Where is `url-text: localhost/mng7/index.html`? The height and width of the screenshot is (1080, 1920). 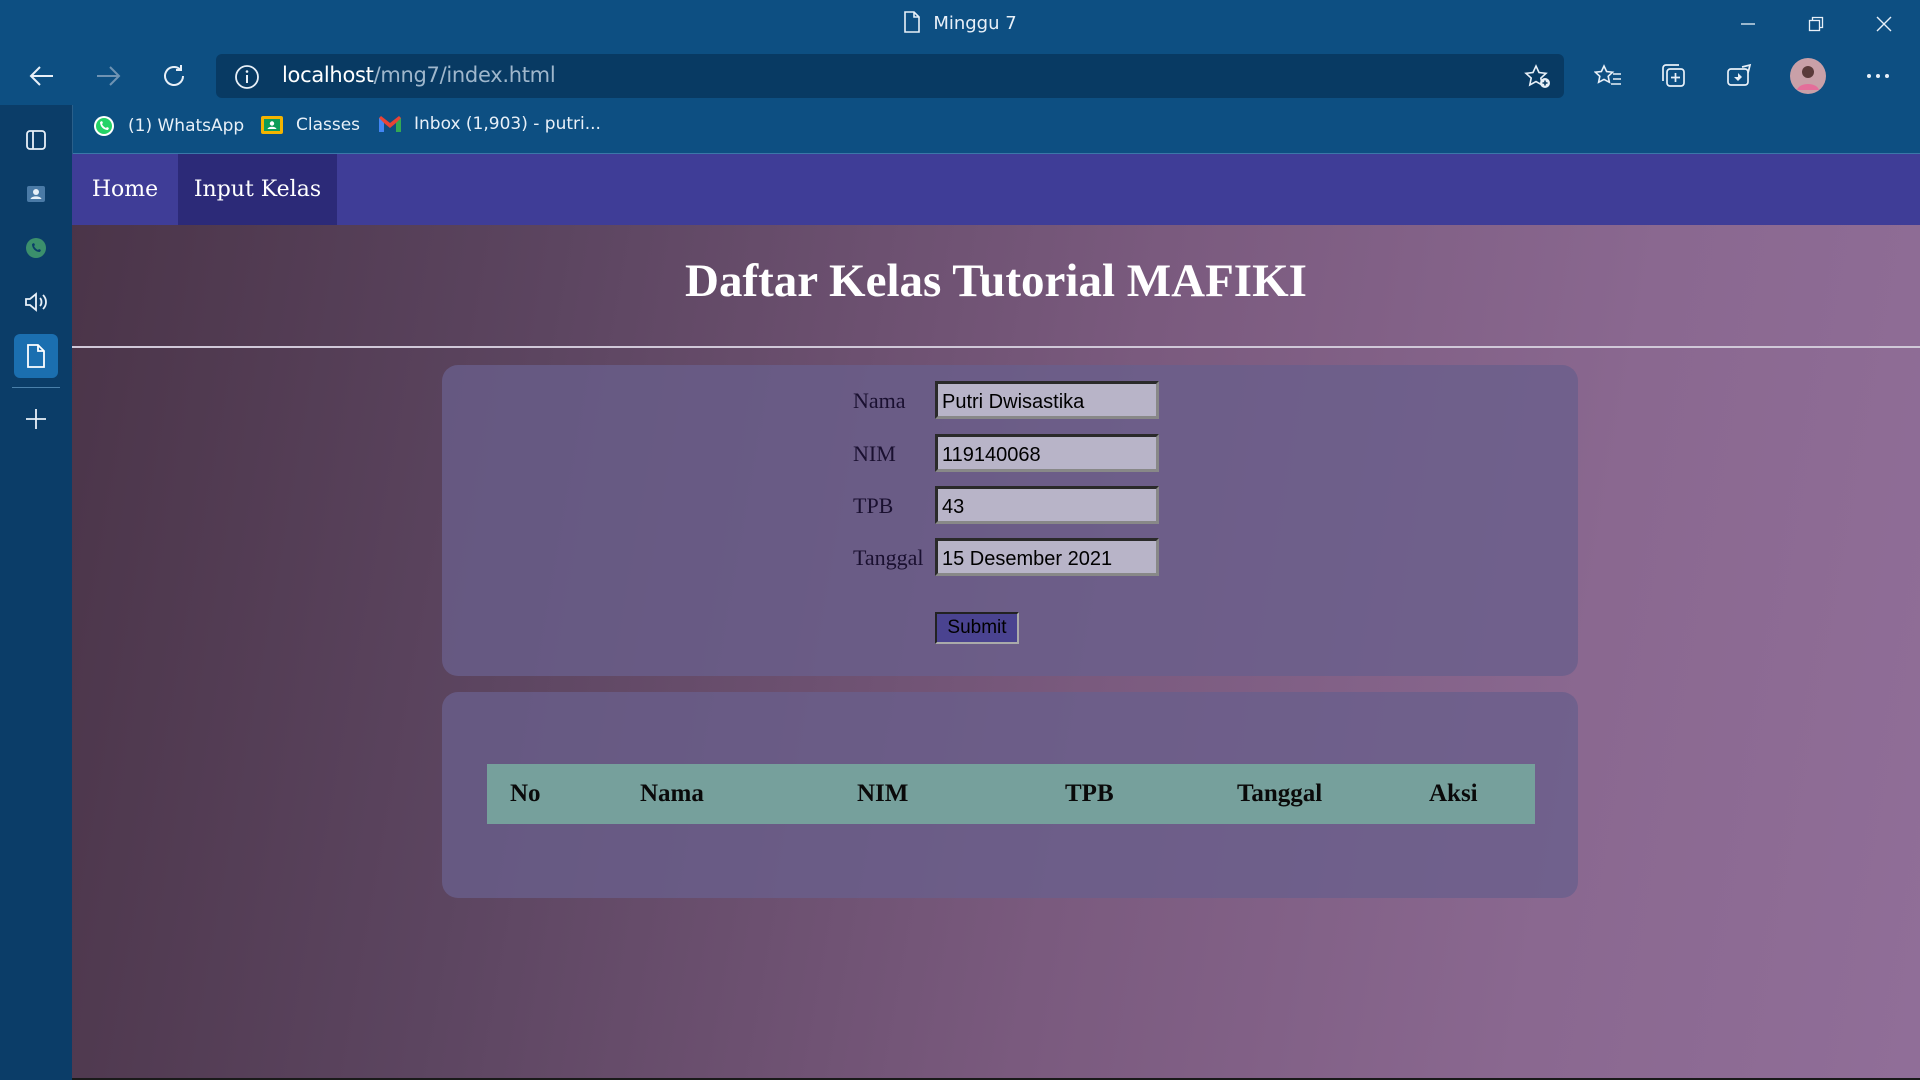
url-text: localhost/mng7/index.html is located at coordinates (419, 75).